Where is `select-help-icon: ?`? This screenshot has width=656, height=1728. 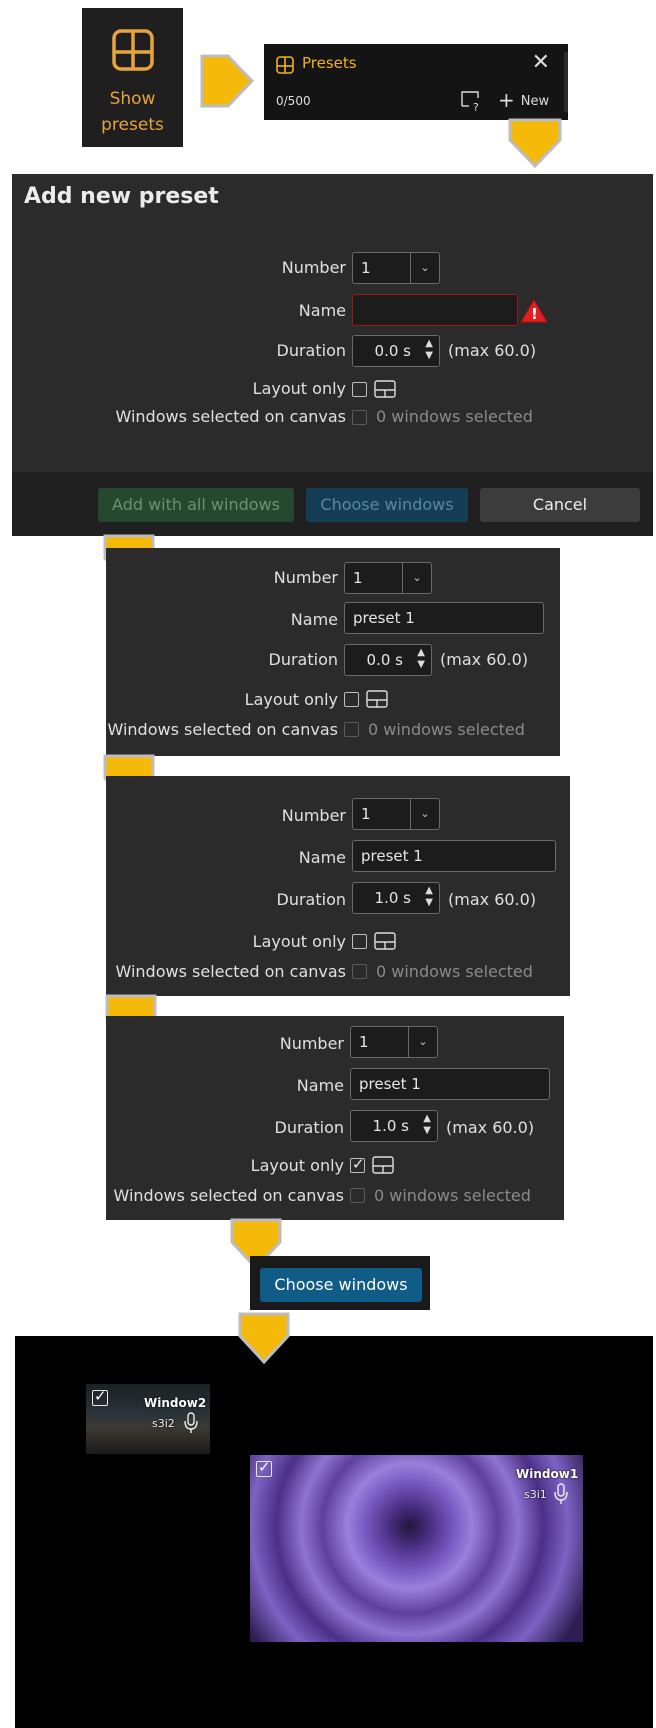 select-help-icon: ? is located at coordinates (472, 101).